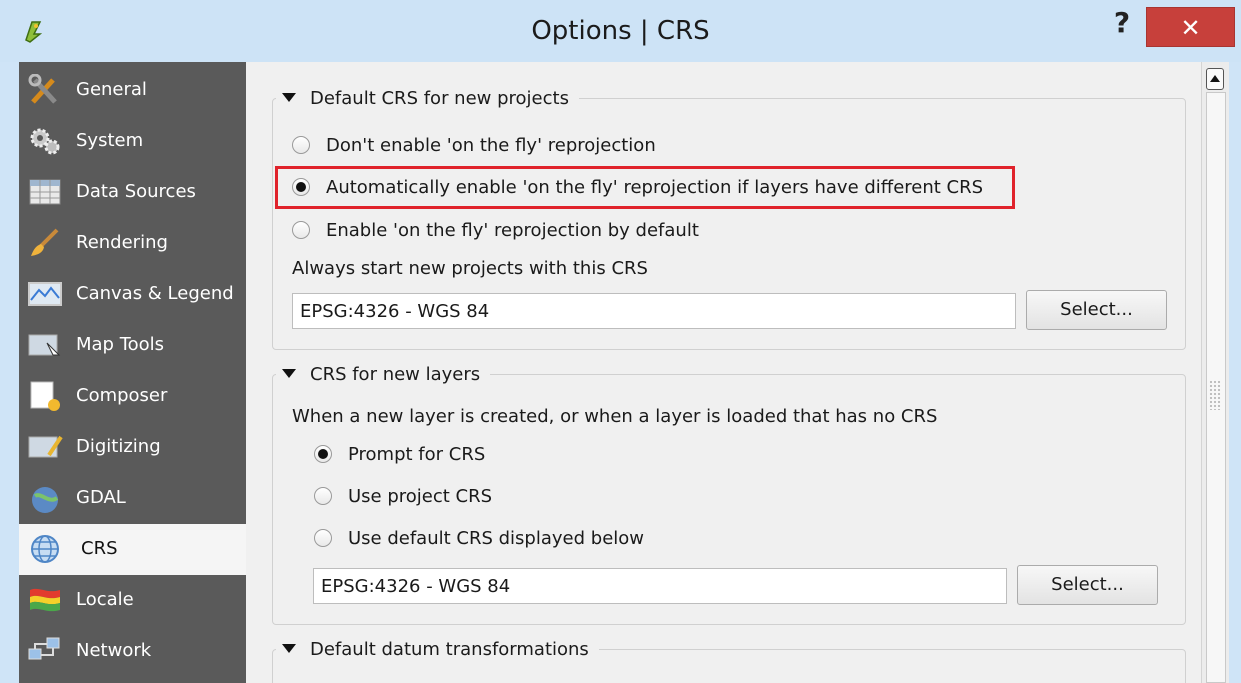 This screenshot has width=1241, height=683. I want to click on annotation-highlight-box, so click(645, 187).